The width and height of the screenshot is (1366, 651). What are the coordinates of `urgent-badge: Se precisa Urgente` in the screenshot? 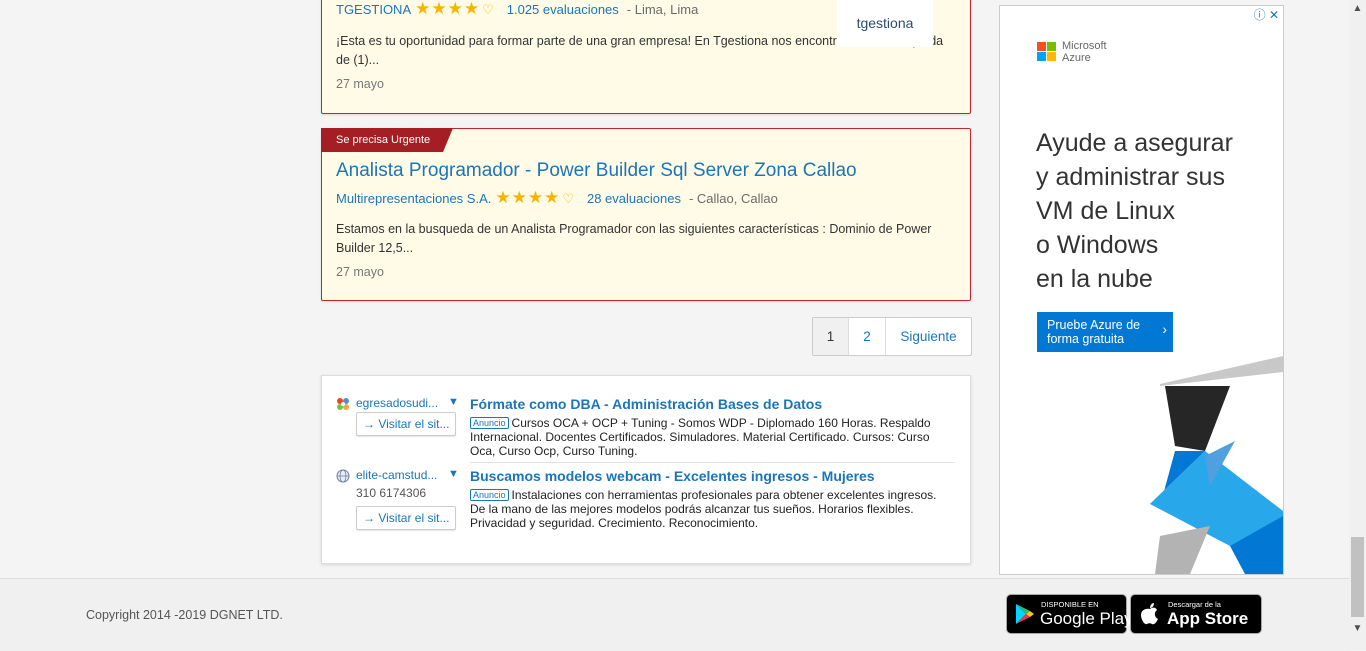 It's located at (387, 140).